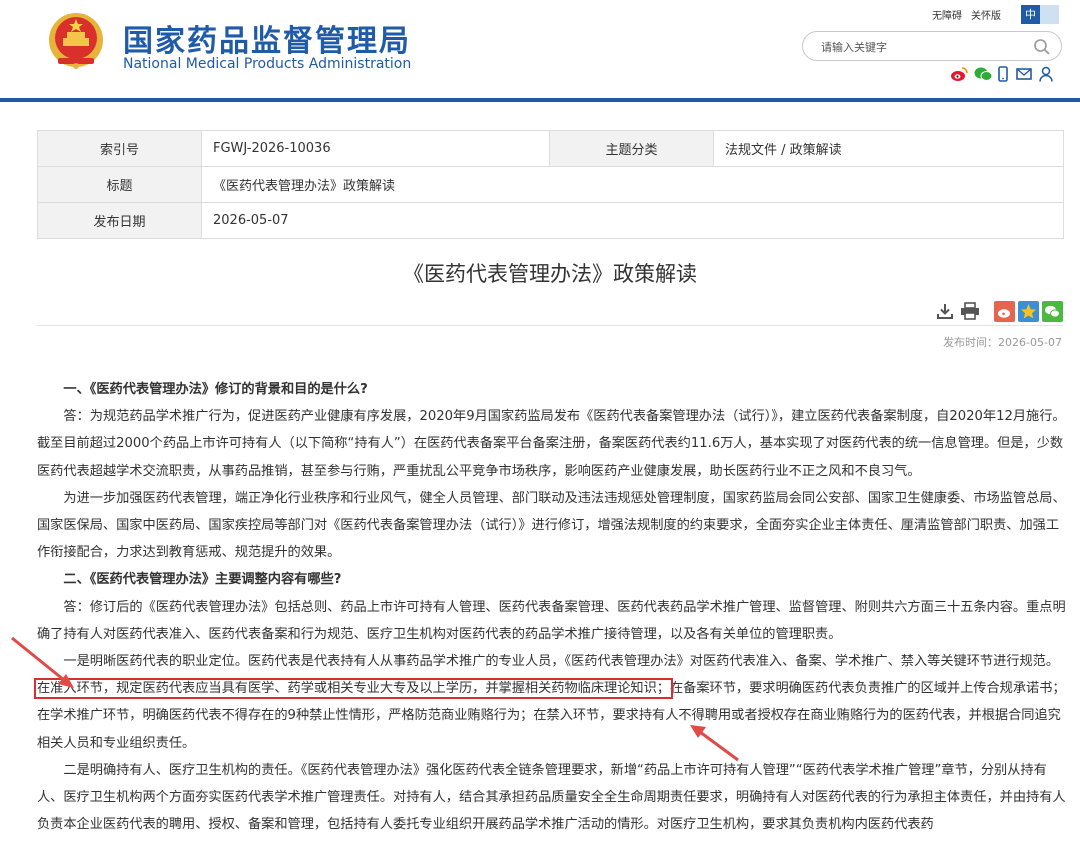 Image resolution: width=1080 pixels, height=842 pixels. What do you see at coordinates (267, 64) in the screenshot?
I see `site-name-en: National Medical Products Administration` at bounding box center [267, 64].